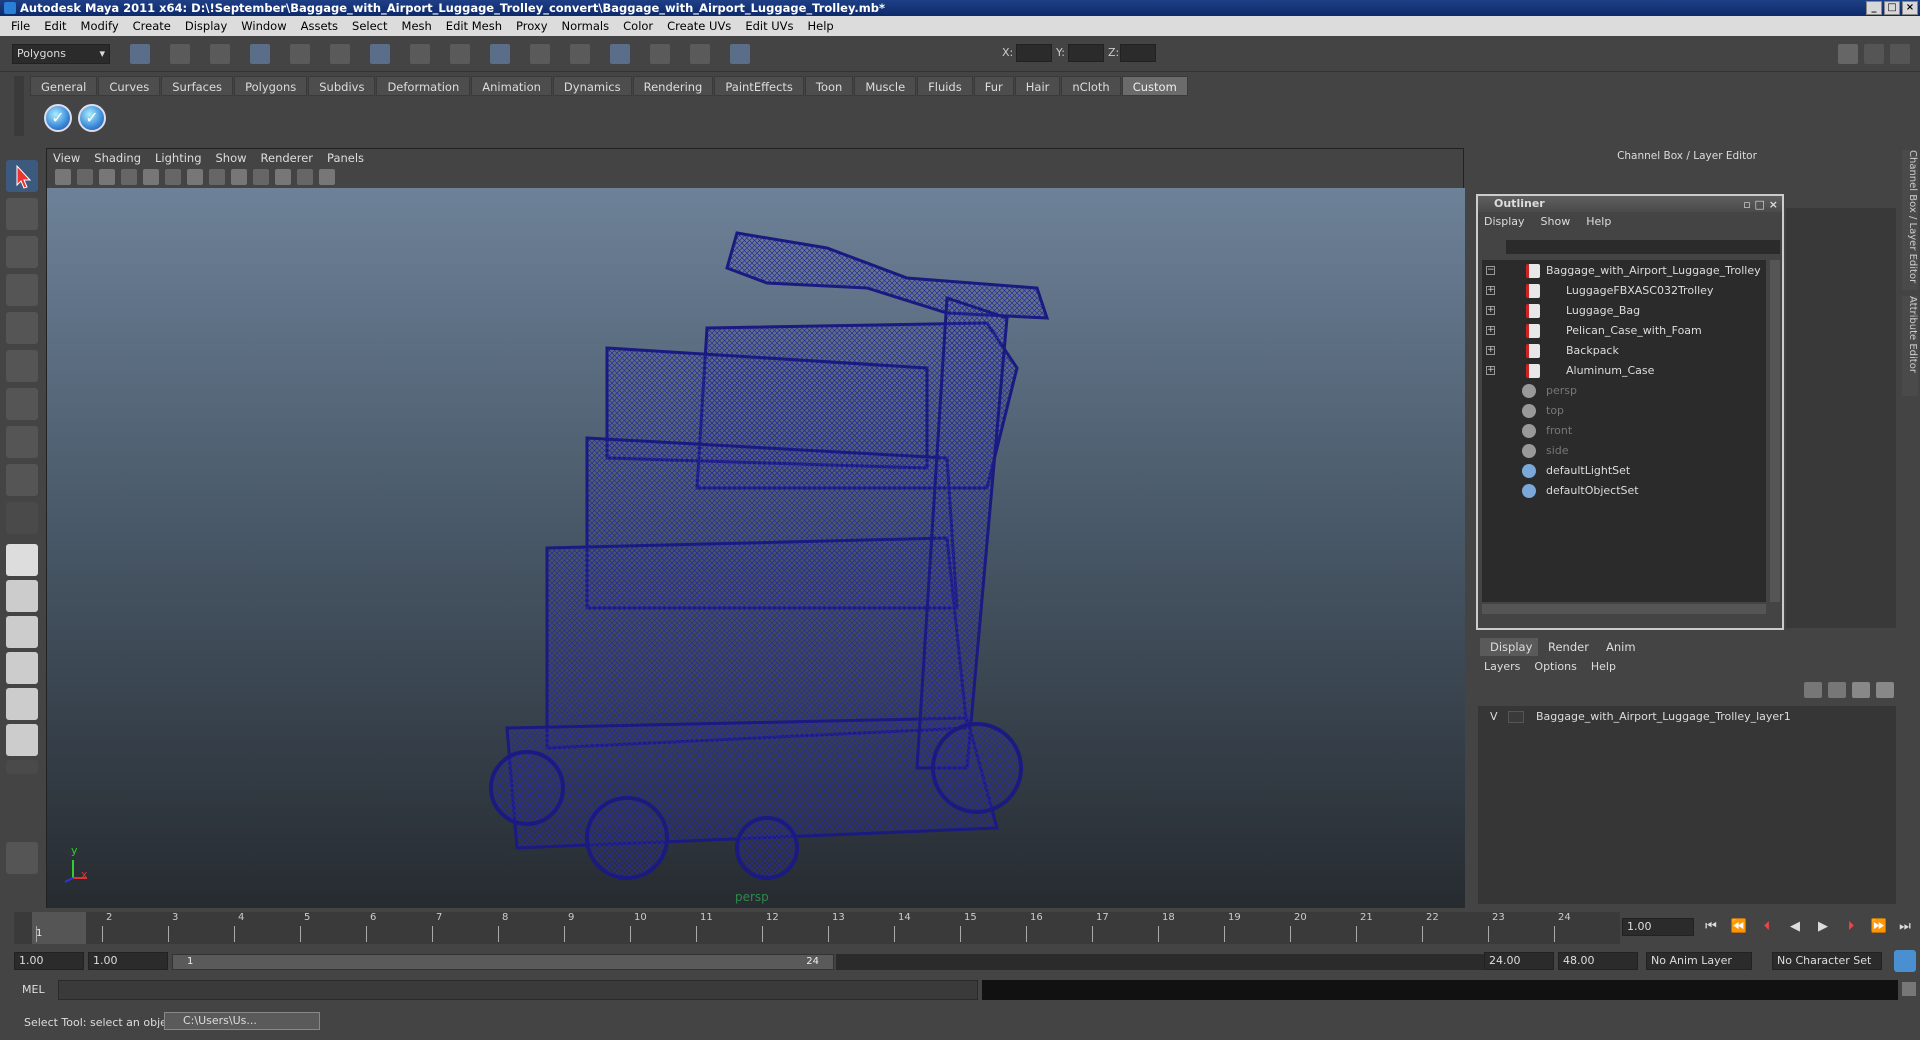 This screenshot has width=1920, height=1040. What do you see at coordinates (1622, 471) in the screenshot?
I see `outliner-item: defaultLightSet` at bounding box center [1622, 471].